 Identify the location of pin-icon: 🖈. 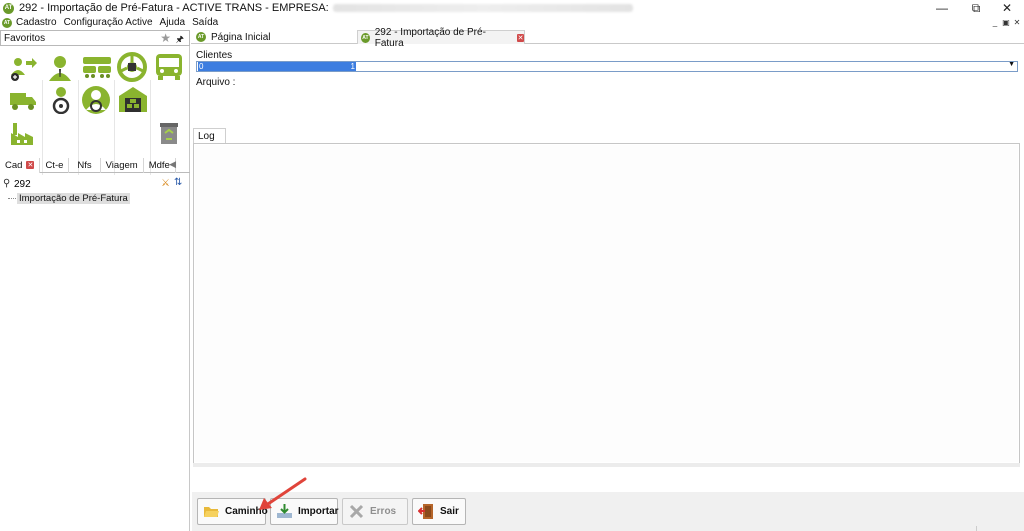
(180, 40).